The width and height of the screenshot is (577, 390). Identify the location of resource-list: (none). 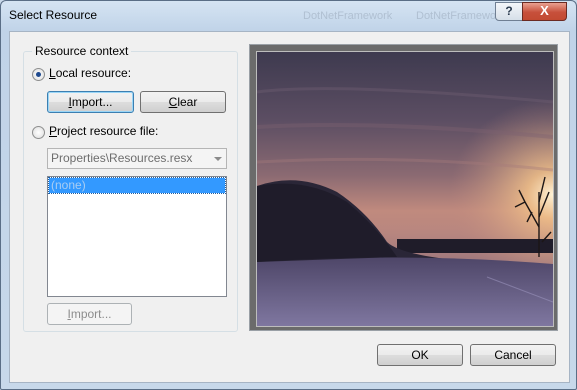
(137, 236).